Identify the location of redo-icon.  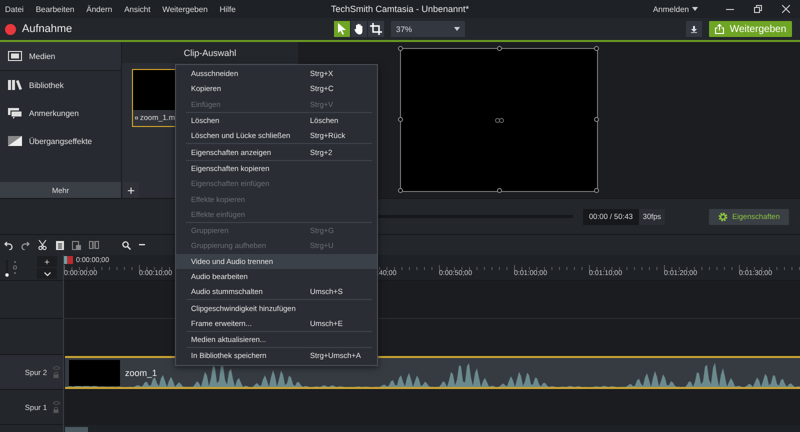
(25, 245).